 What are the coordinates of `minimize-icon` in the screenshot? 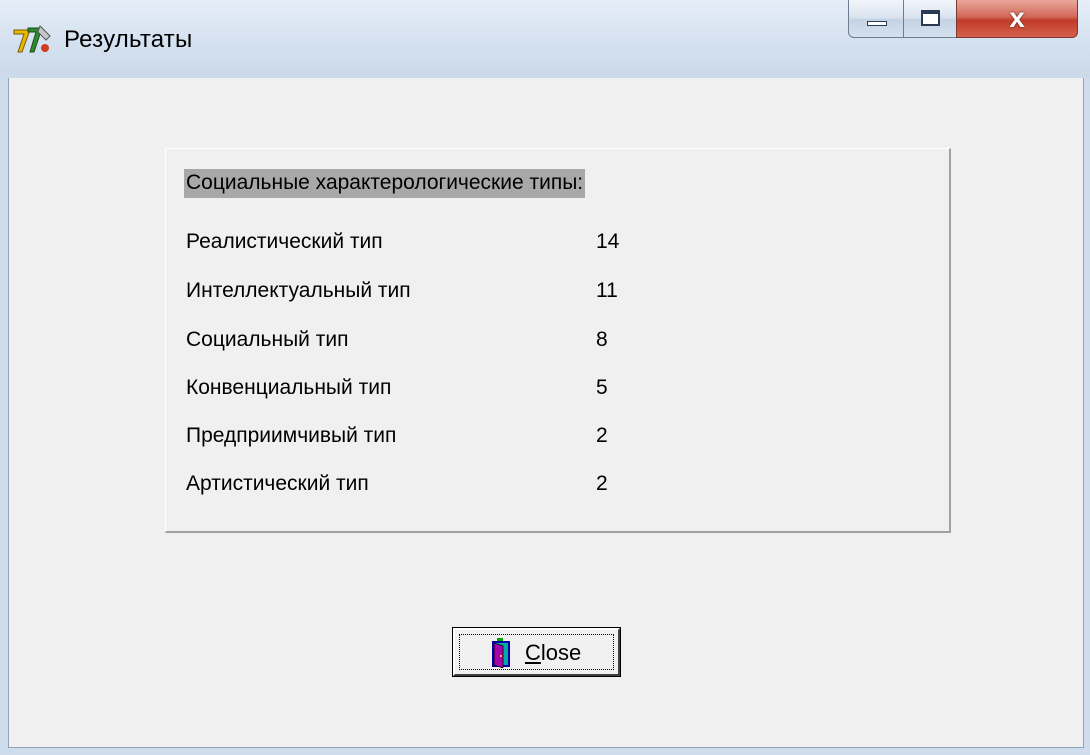 It's located at (877, 23).